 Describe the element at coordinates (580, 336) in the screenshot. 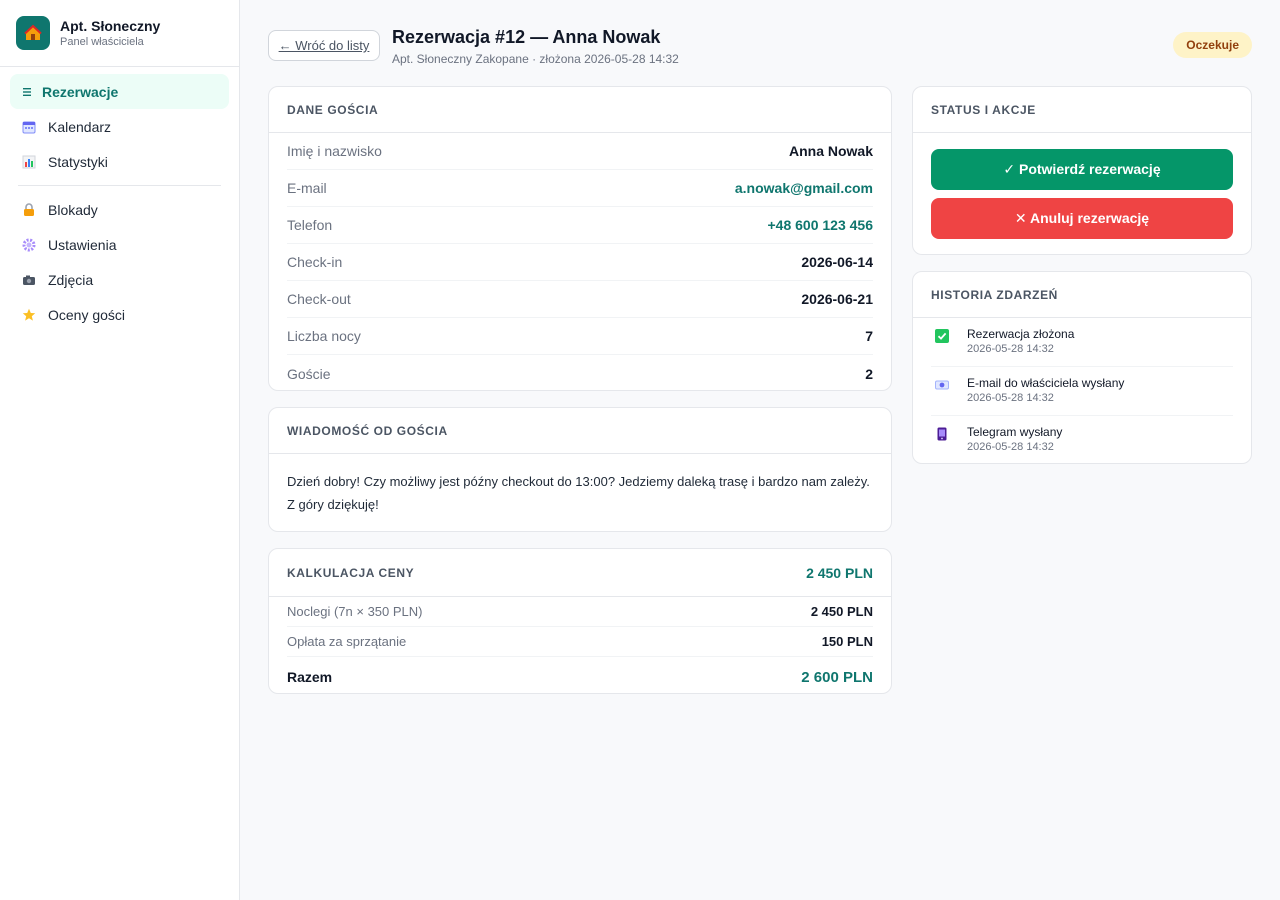

I see `guest-row-nights: Liczba nocy 7` at that location.